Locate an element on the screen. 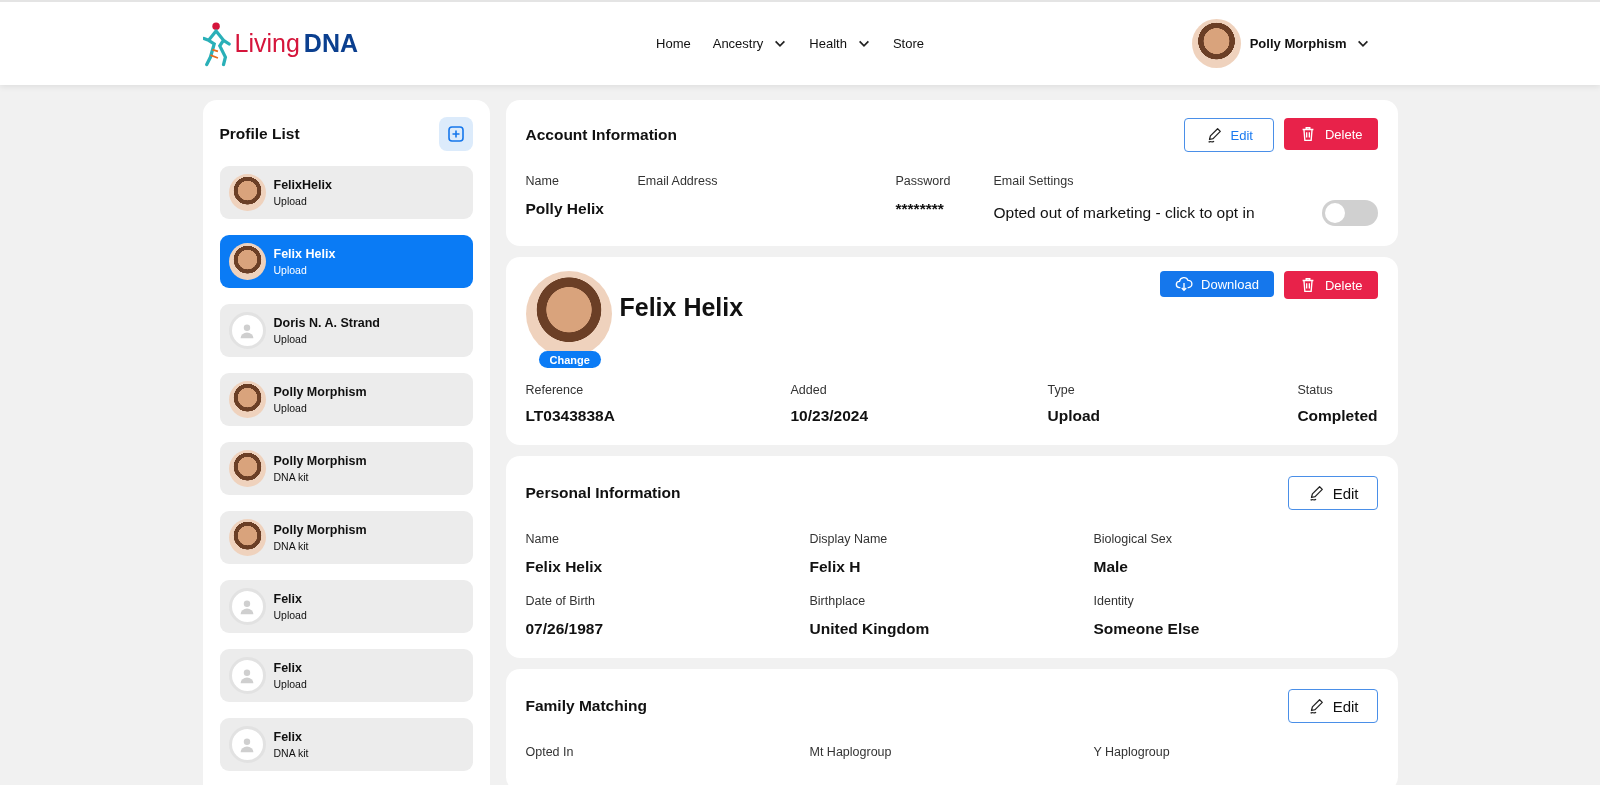 This screenshot has width=1600, height=785. field-label: Password is located at coordinates (923, 181).